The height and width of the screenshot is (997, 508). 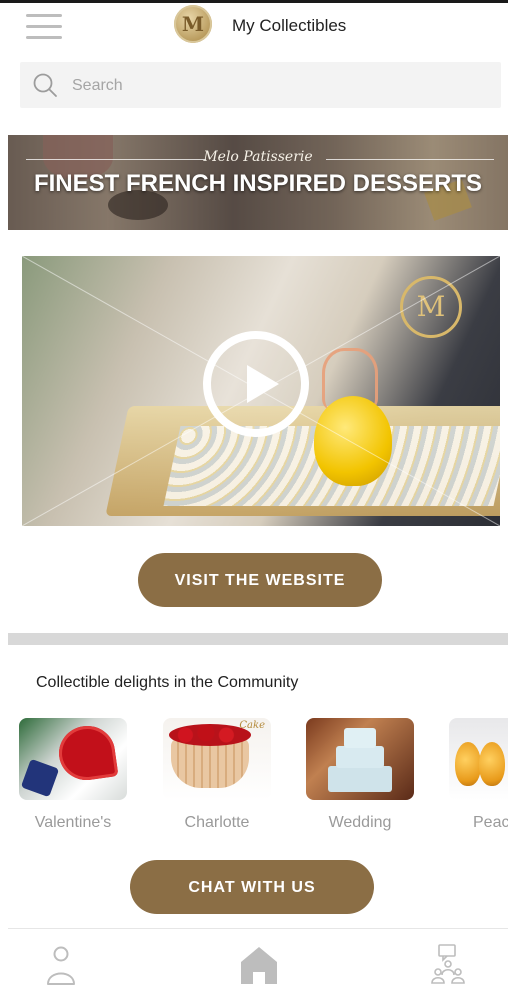 What do you see at coordinates (73, 822) in the screenshot?
I see `collectible-label: Valentine's` at bounding box center [73, 822].